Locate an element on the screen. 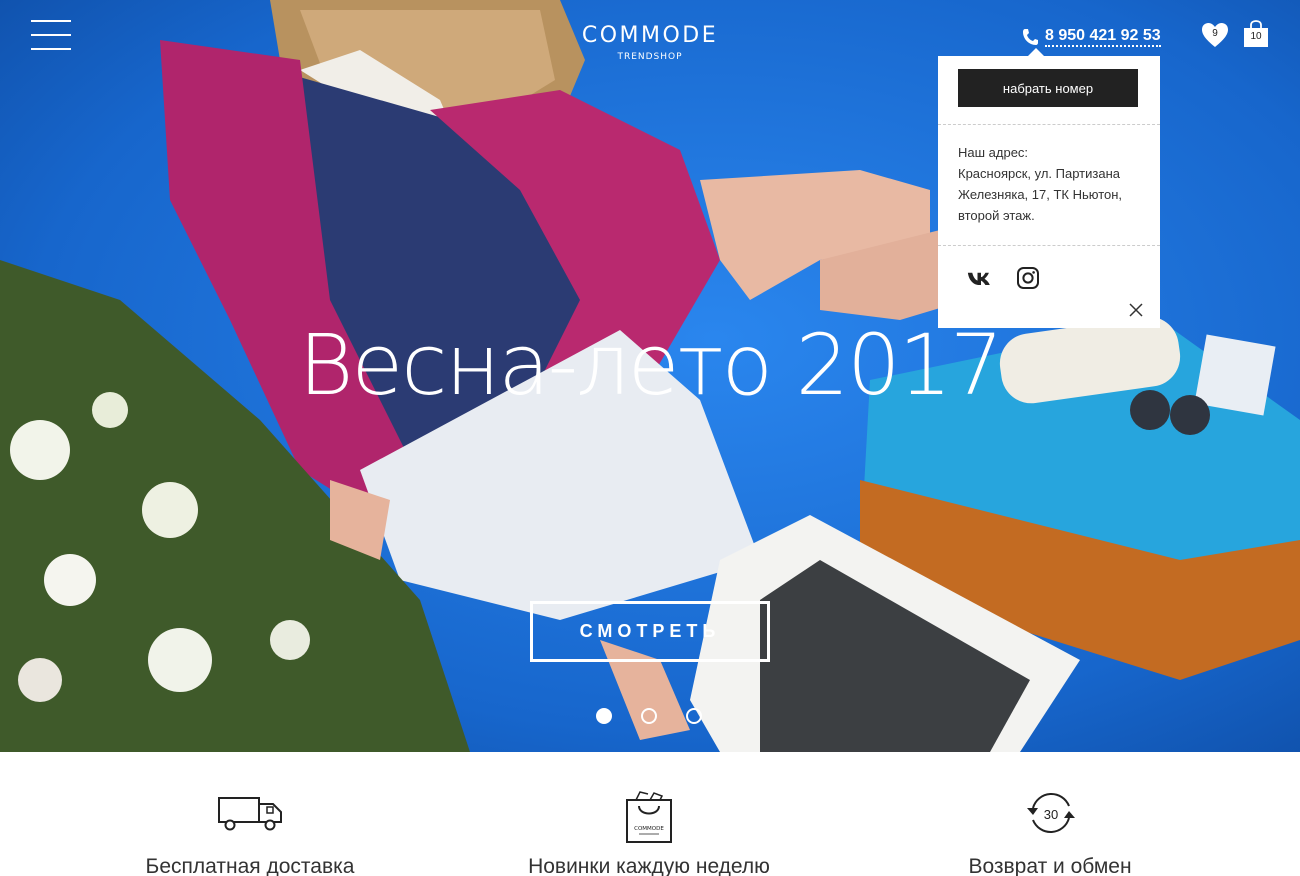 Image resolution: width=1300 pixels, height=876 pixels. phone-icon is located at coordinates (1030, 37).